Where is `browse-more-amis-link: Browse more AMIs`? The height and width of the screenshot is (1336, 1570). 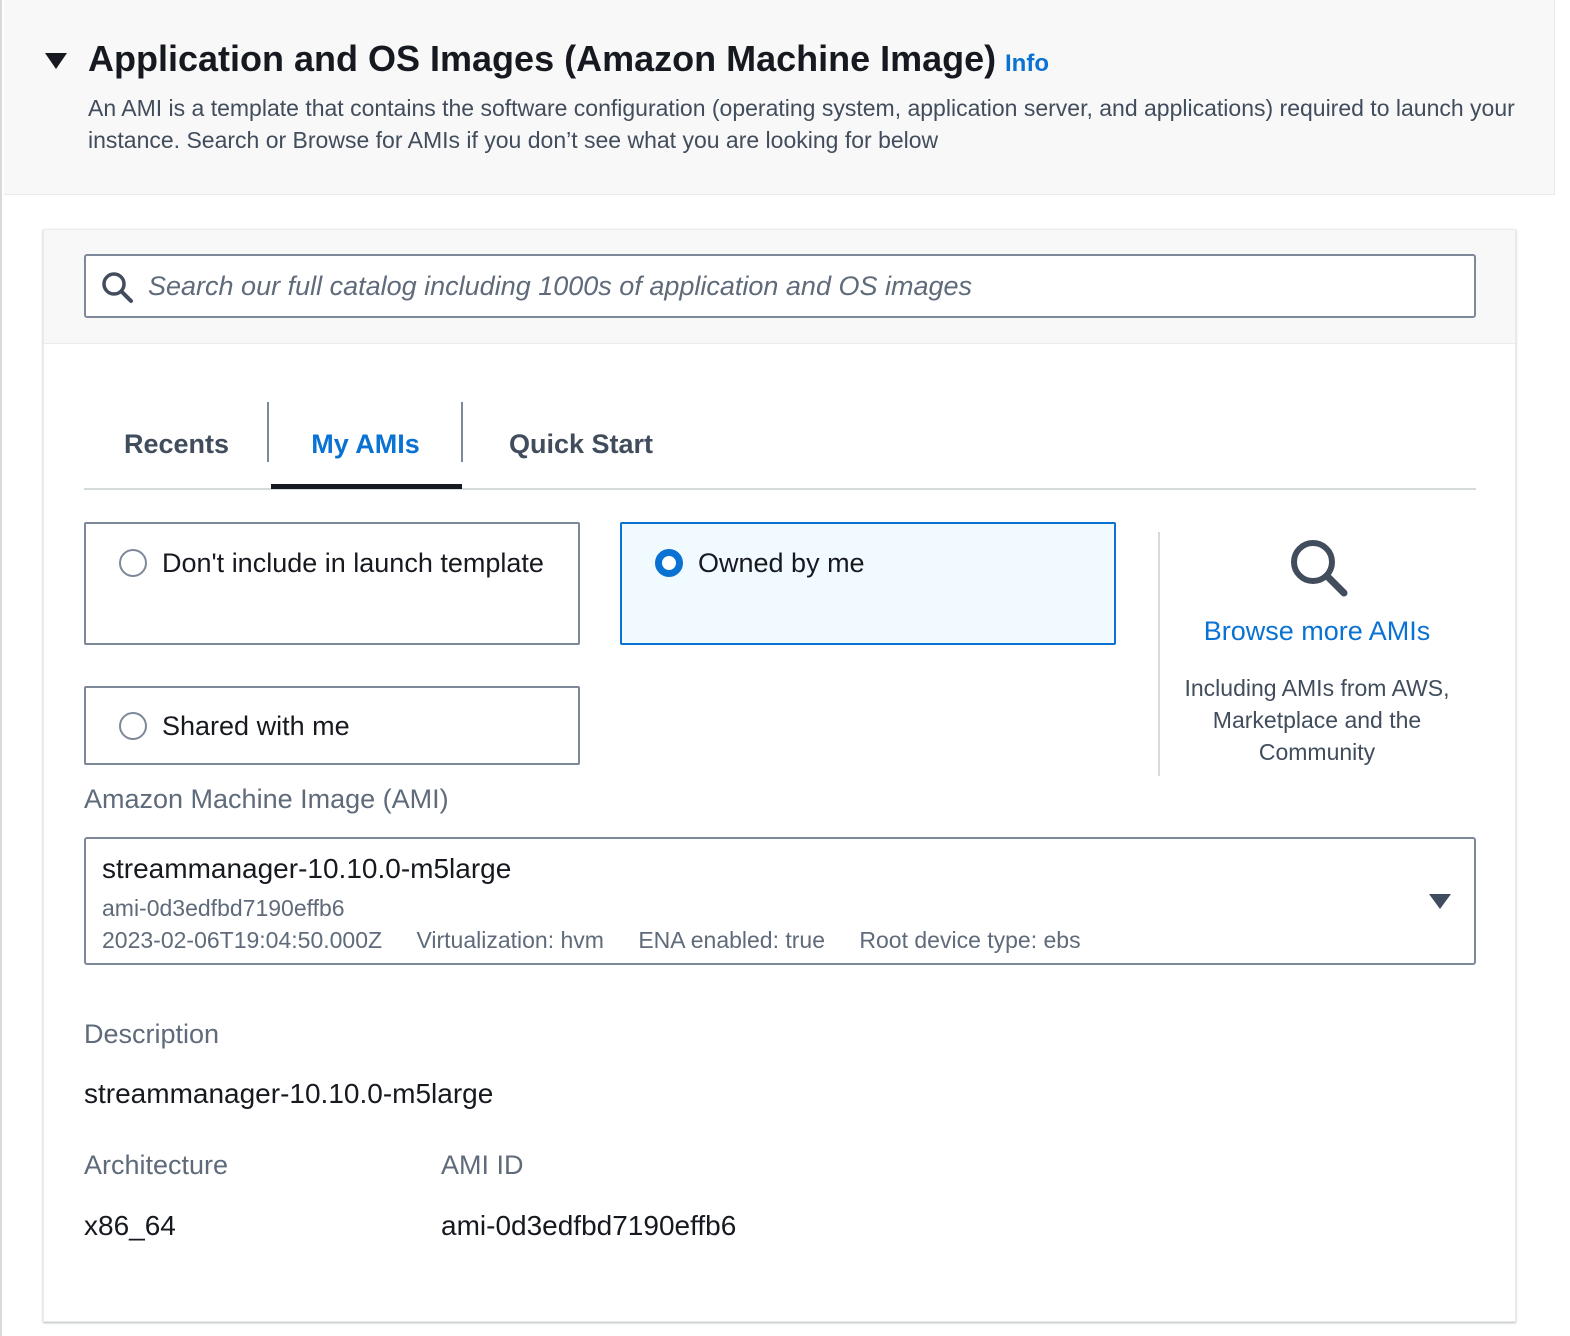 browse-more-amis-link: Browse more AMIs is located at coordinates (1317, 631).